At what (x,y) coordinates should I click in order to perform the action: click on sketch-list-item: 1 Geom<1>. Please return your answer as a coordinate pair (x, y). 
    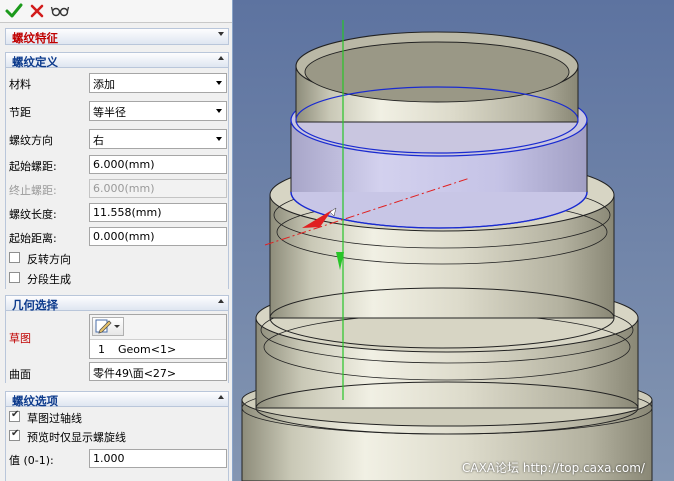
    Looking at the image, I should click on (158, 349).